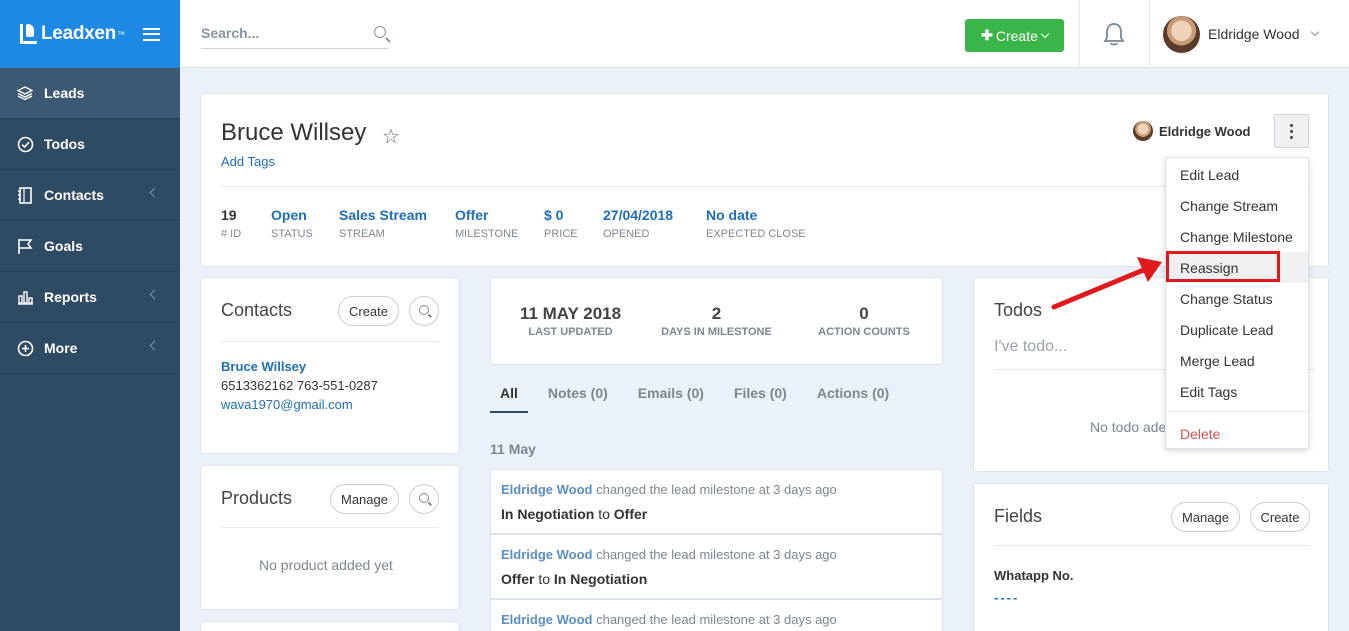  What do you see at coordinates (472, 215) in the screenshot?
I see `stat-value: Offer` at bounding box center [472, 215].